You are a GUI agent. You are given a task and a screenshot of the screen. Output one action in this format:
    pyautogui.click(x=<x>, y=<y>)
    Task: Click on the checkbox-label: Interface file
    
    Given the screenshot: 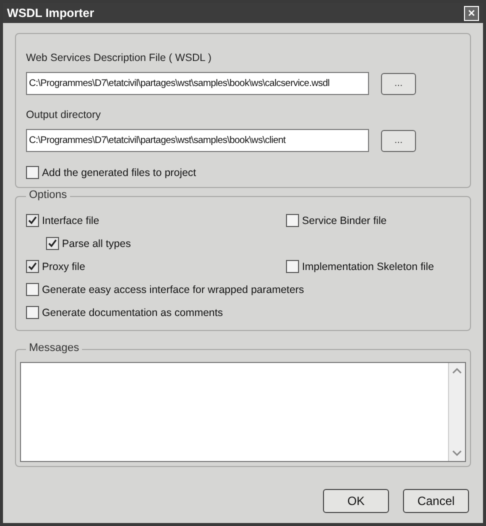 What is the action you would take?
    pyautogui.click(x=71, y=220)
    